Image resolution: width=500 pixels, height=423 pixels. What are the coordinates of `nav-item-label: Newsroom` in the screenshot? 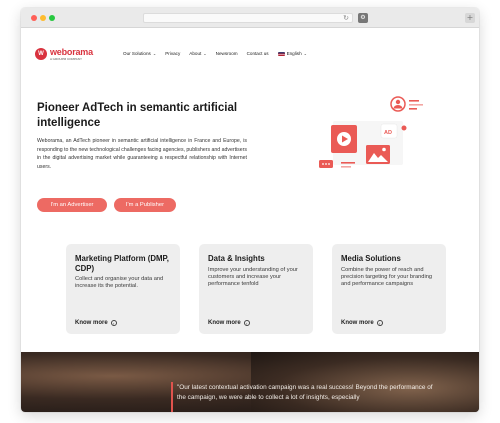 It's located at (226, 53).